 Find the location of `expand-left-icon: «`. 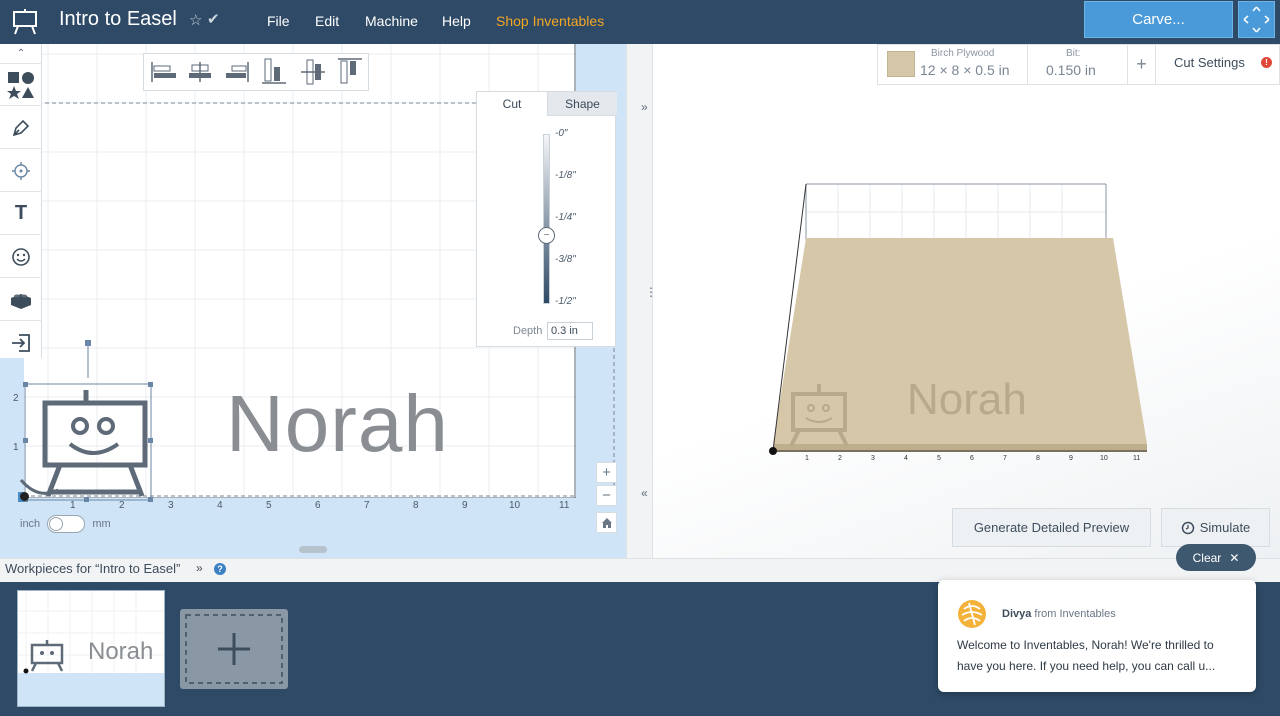

expand-left-icon: « is located at coordinates (644, 493).